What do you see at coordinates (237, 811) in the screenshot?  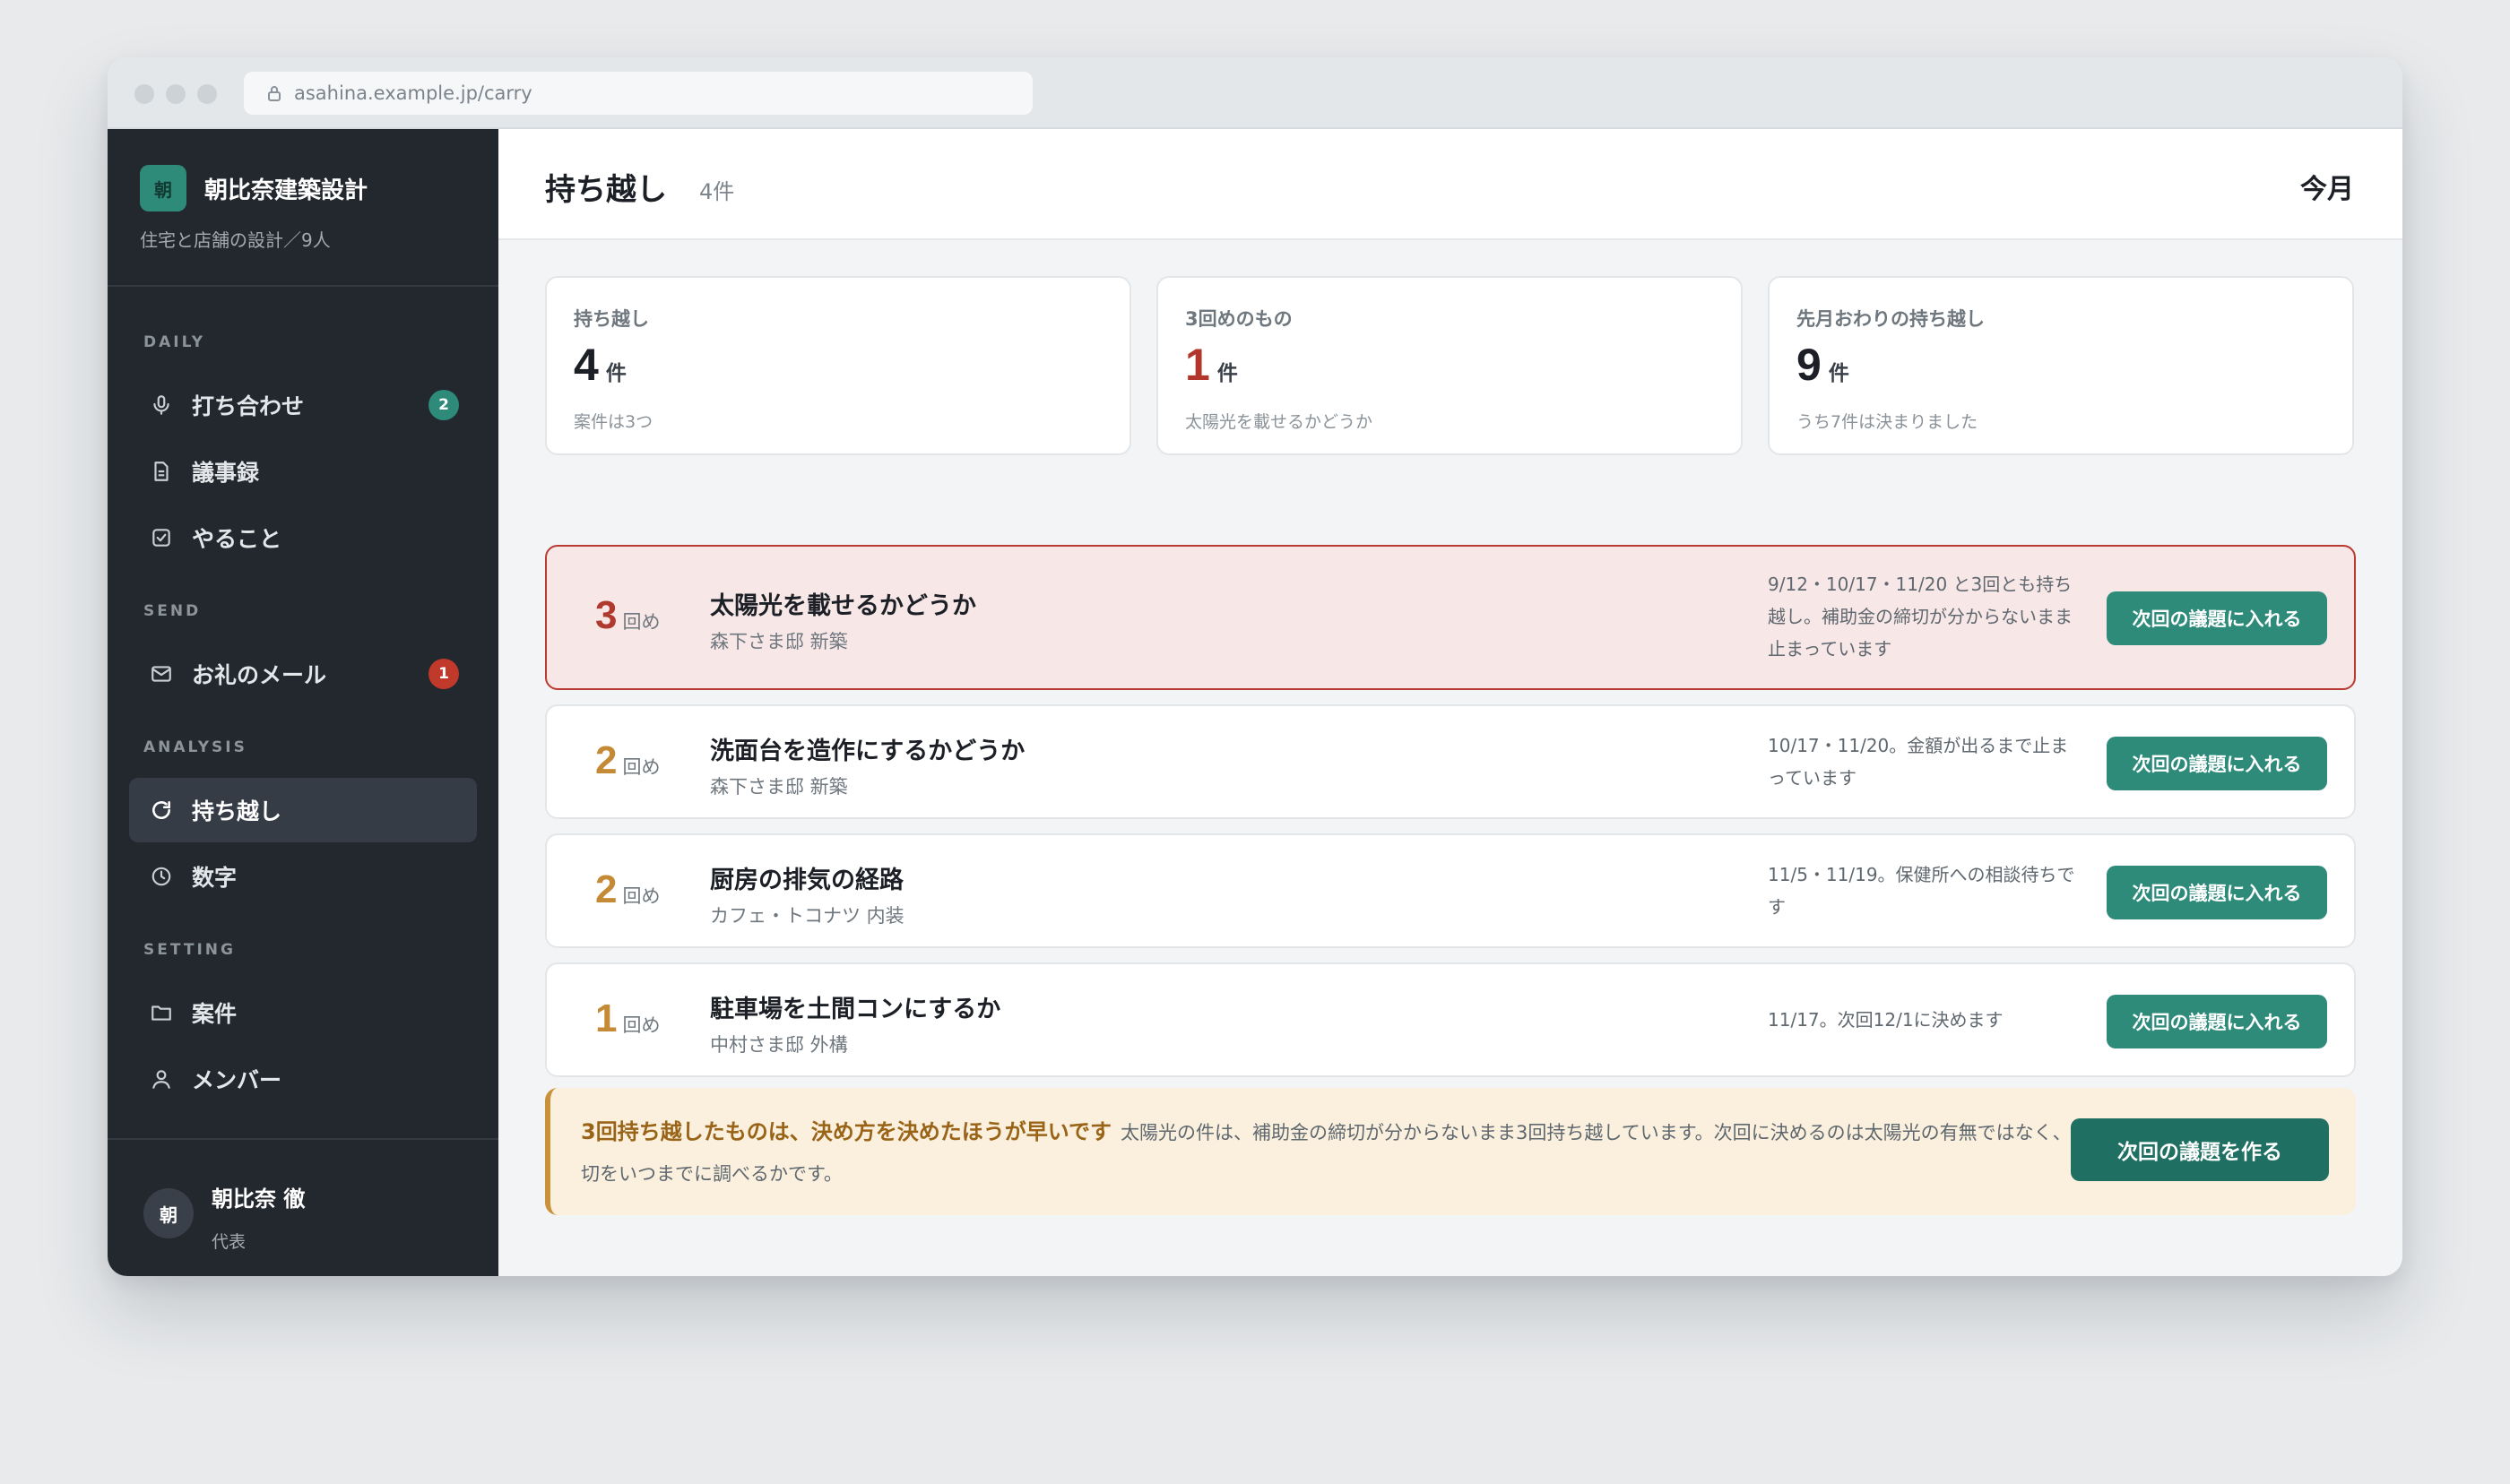 I see `sidebar-item-label: 持ち越し` at bounding box center [237, 811].